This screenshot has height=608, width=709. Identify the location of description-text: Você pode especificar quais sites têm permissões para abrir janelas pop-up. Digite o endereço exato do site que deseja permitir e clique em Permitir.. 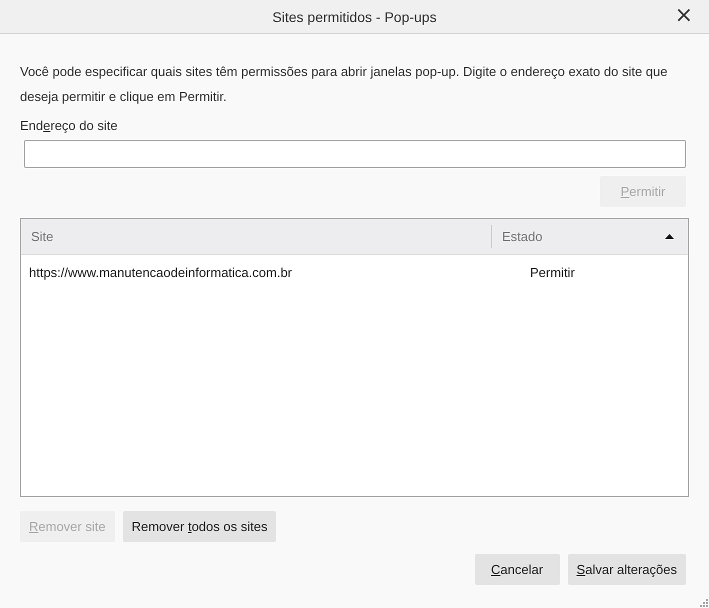
(344, 84).